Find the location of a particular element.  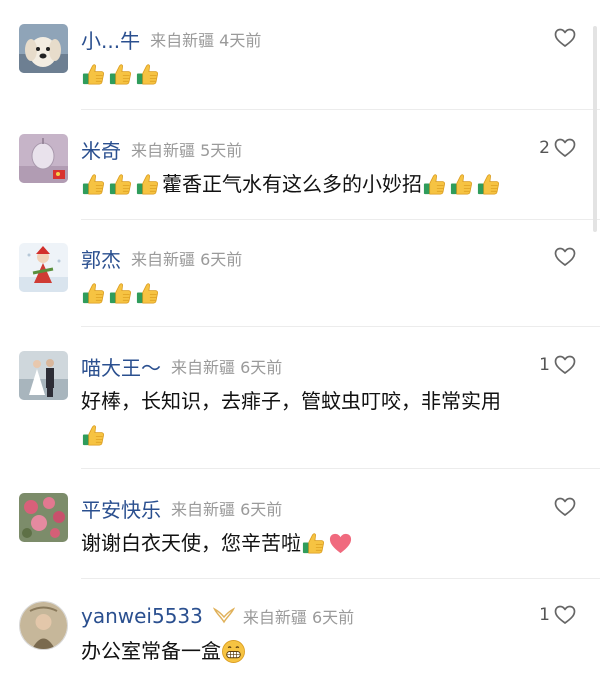

red-heart-icon is located at coordinates (340, 543).